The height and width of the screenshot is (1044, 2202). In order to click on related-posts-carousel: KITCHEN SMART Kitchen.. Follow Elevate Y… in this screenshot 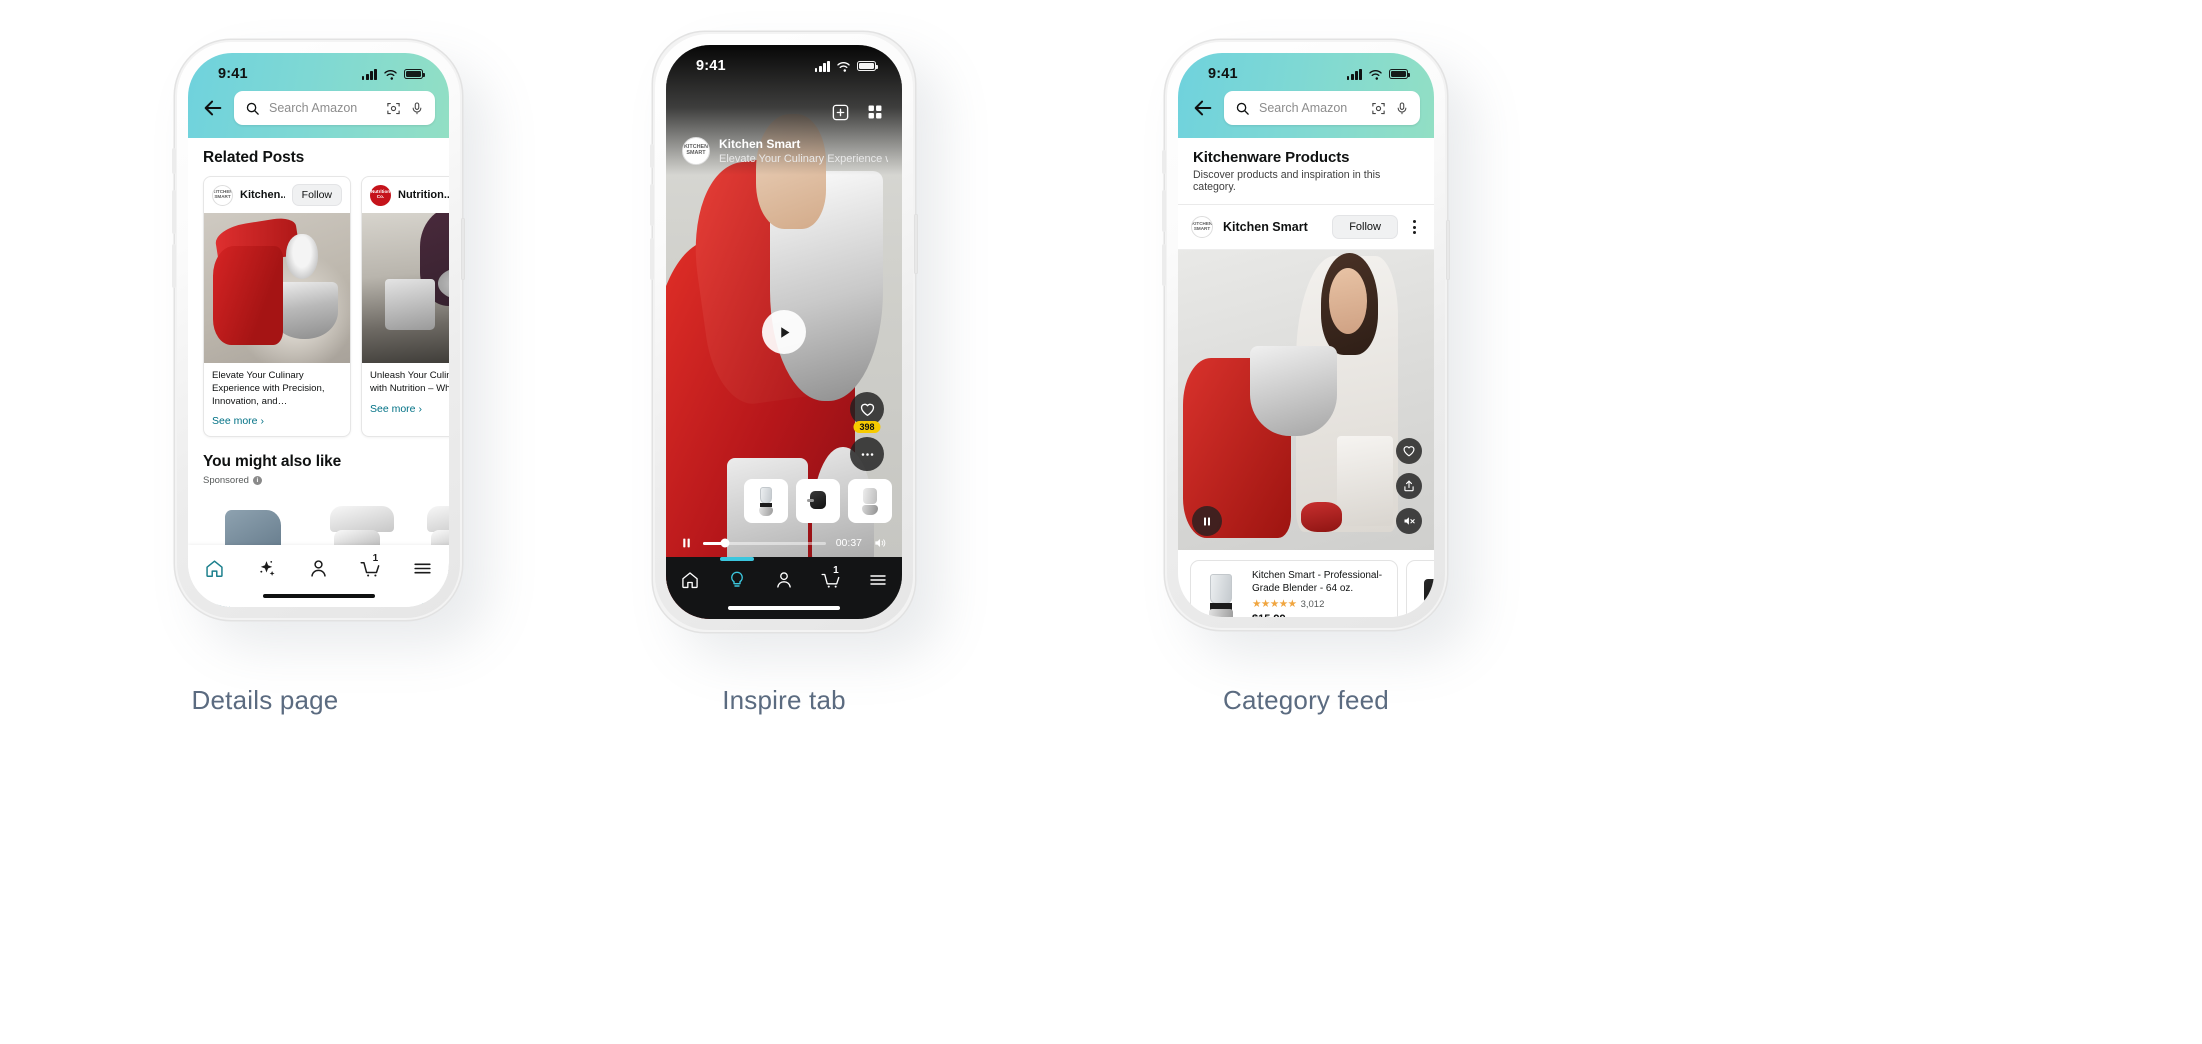, I will do `click(318, 307)`.